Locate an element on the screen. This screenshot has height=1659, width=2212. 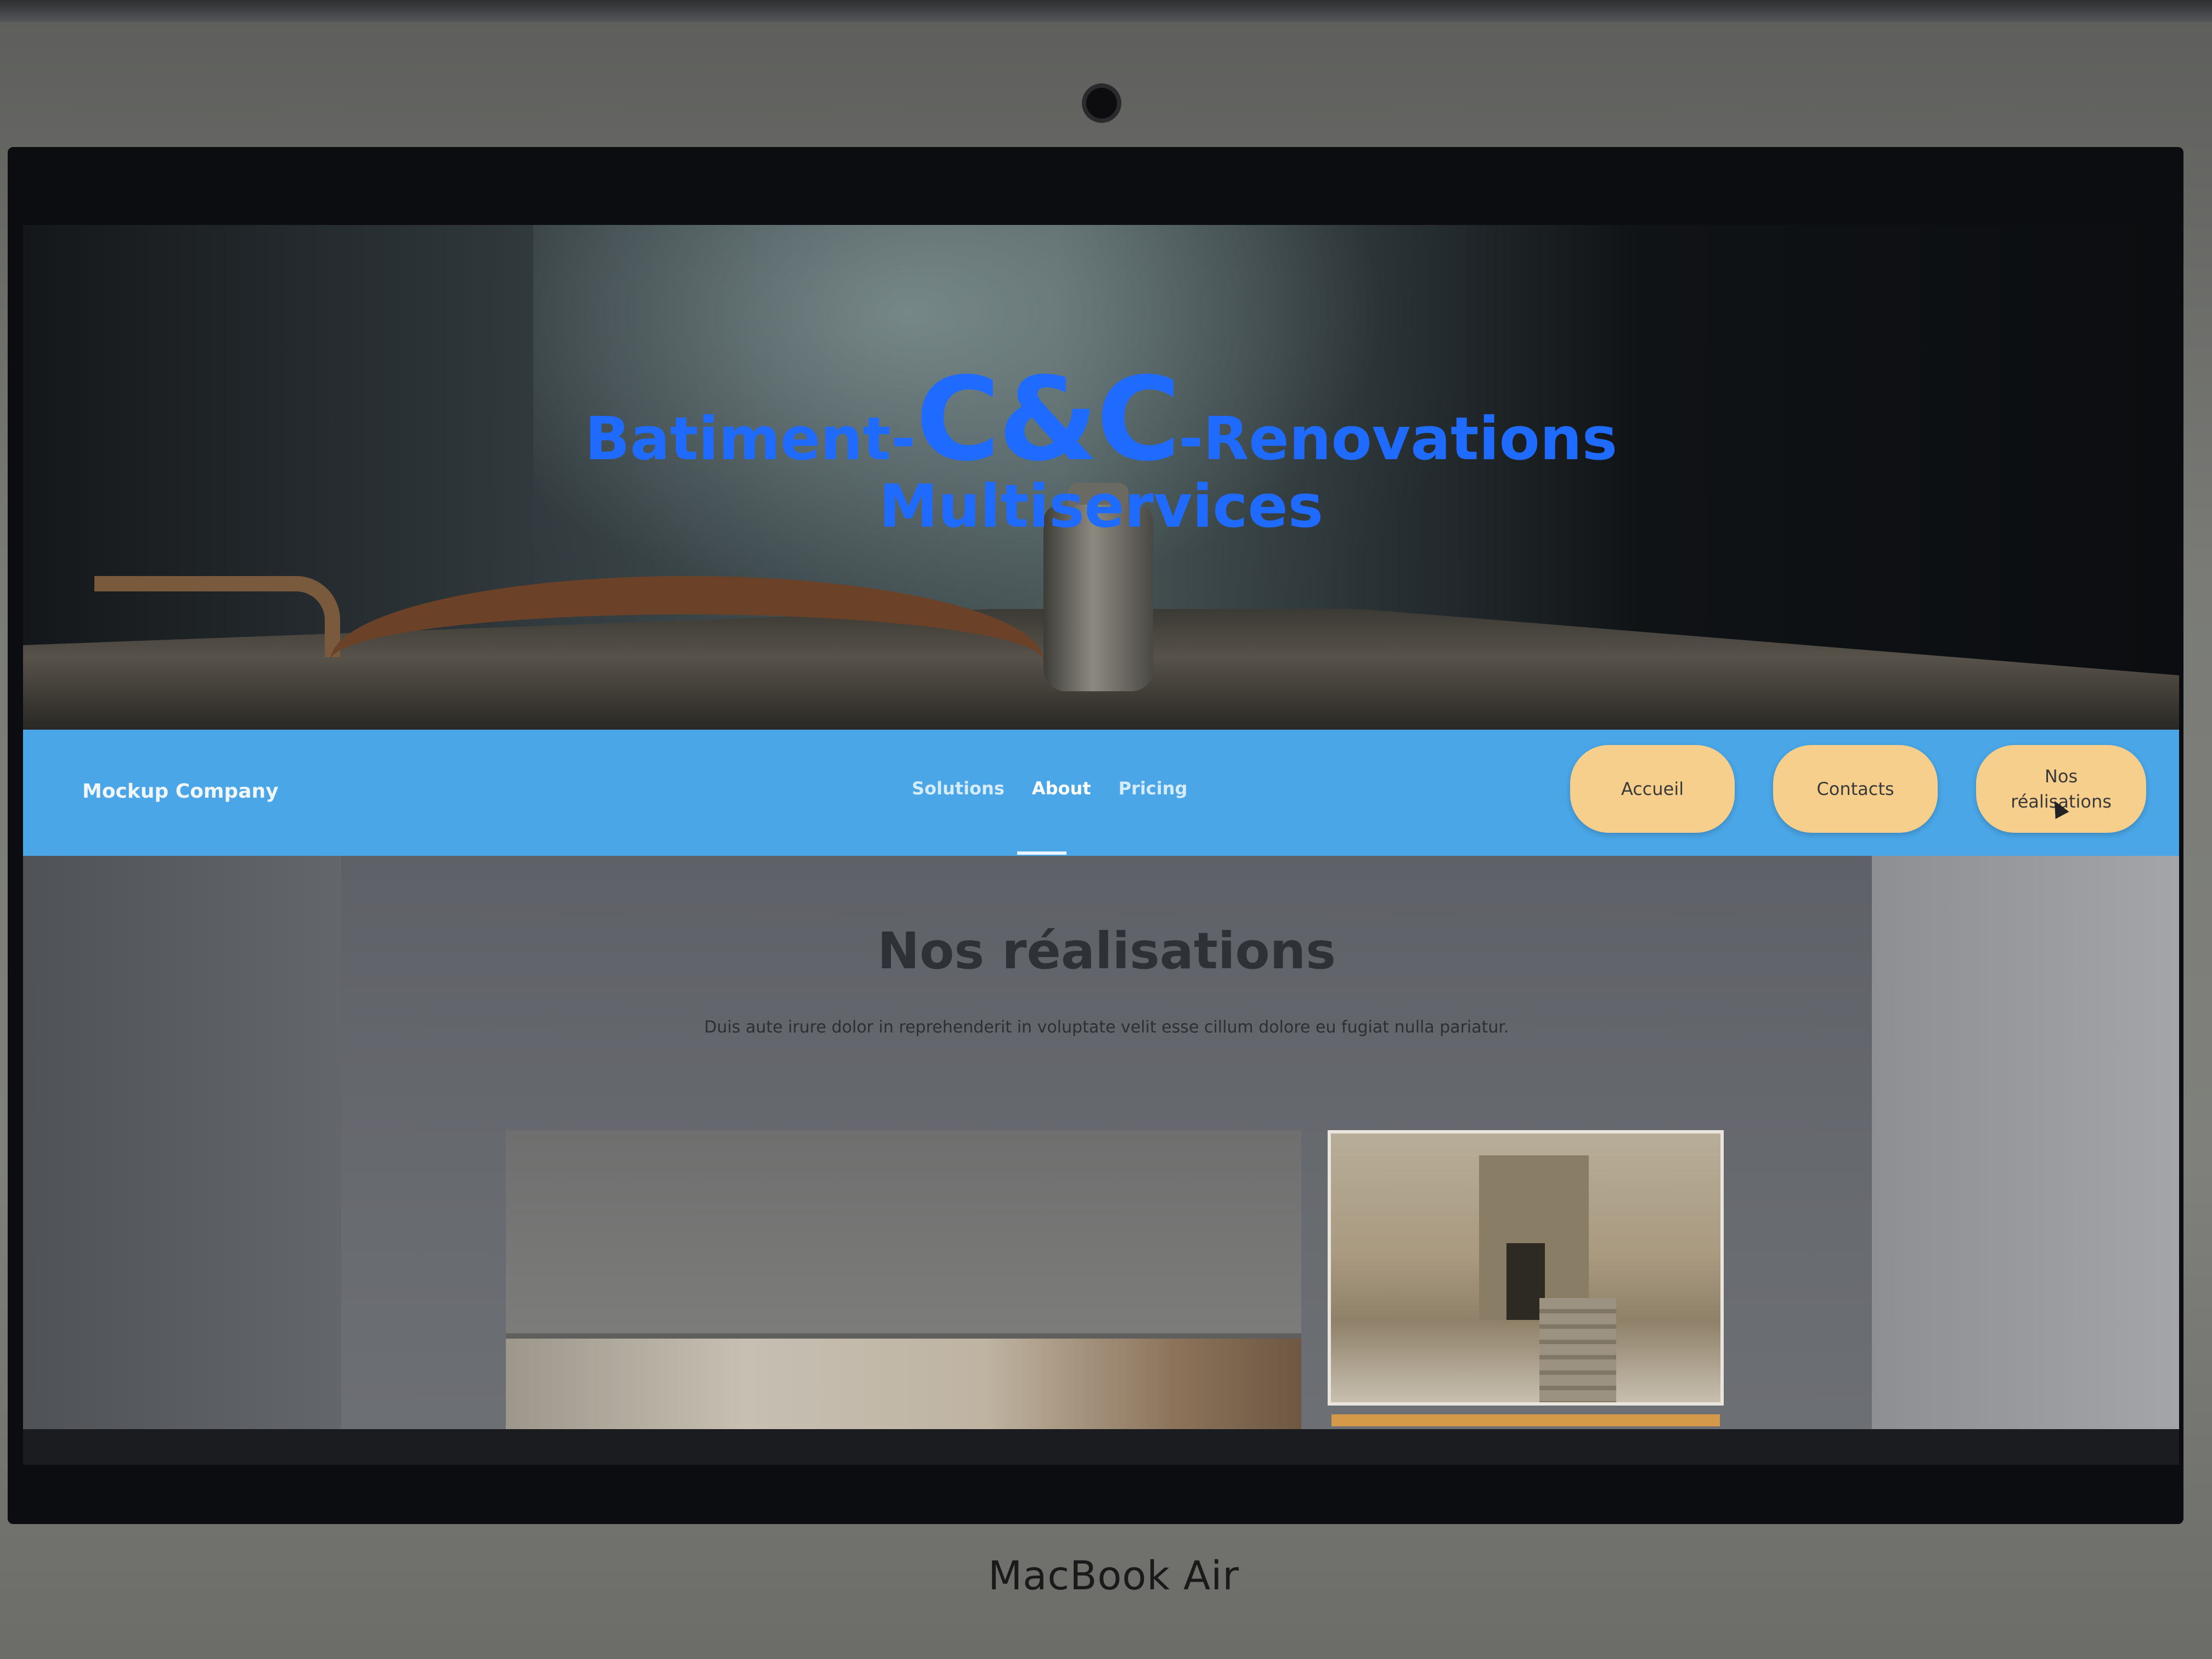
hero-title-main: C&C is located at coordinates (1048, 419).